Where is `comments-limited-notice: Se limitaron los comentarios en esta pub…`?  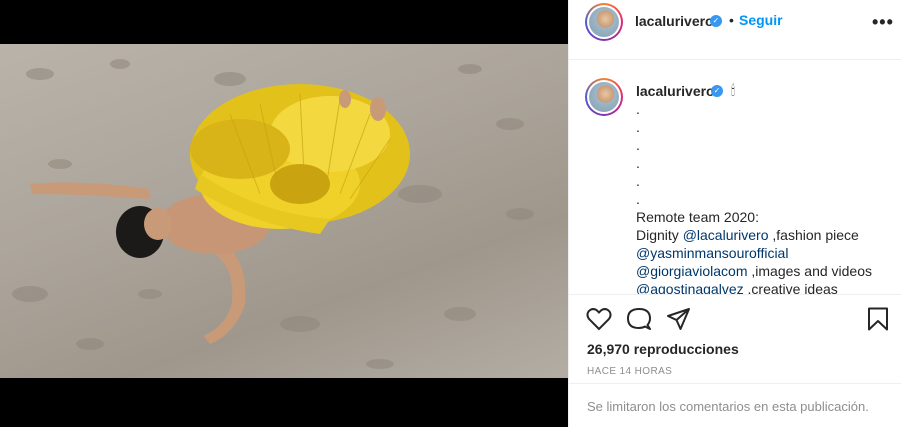 comments-limited-notice: Se limitaron los comentarios en esta pub… is located at coordinates (735, 405).